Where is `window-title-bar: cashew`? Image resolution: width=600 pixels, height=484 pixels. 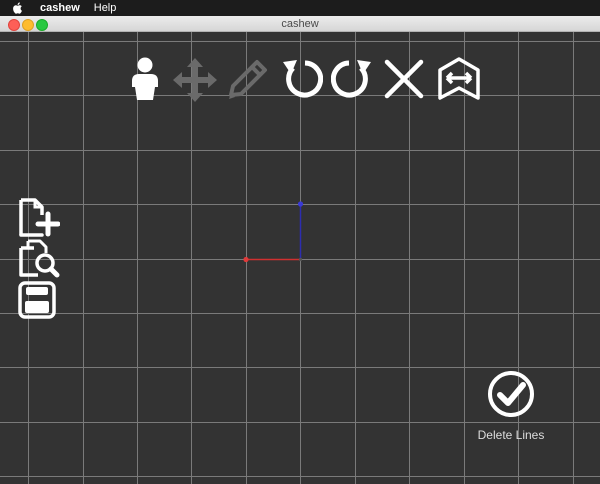
window-title-bar: cashew is located at coordinates (300, 24).